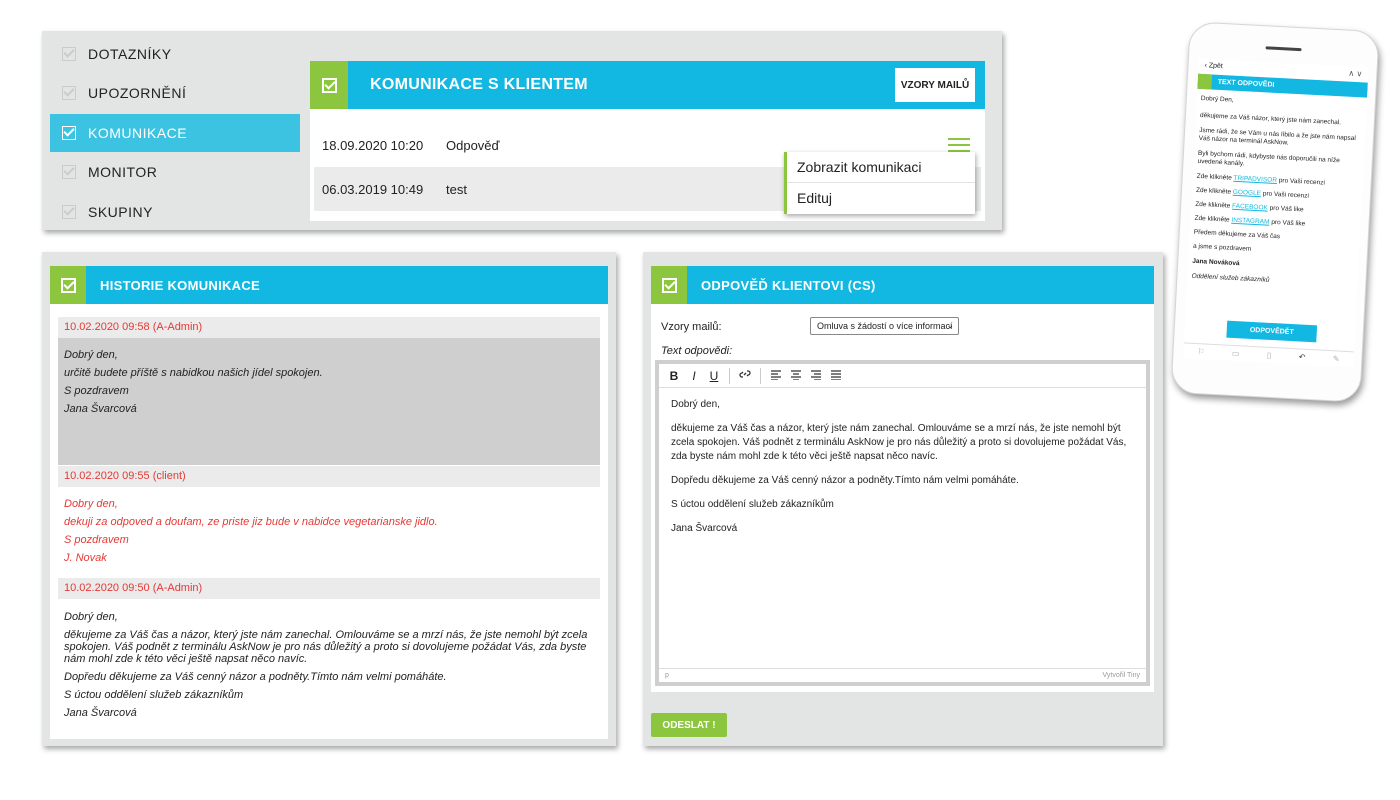 The width and height of the screenshot is (1400, 800). What do you see at coordinates (1355, 74) in the screenshot?
I see `collapse-arrows-icon: ∧ ∨` at bounding box center [1355, 74].